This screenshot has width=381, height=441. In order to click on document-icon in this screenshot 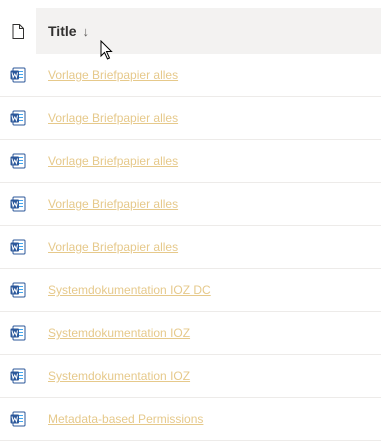, I will do `click(18, 31)`.